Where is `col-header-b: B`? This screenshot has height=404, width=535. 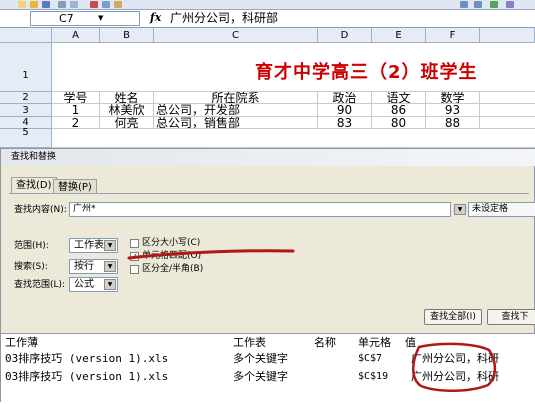 col-header-b: B is located at coordinates (127, 35).